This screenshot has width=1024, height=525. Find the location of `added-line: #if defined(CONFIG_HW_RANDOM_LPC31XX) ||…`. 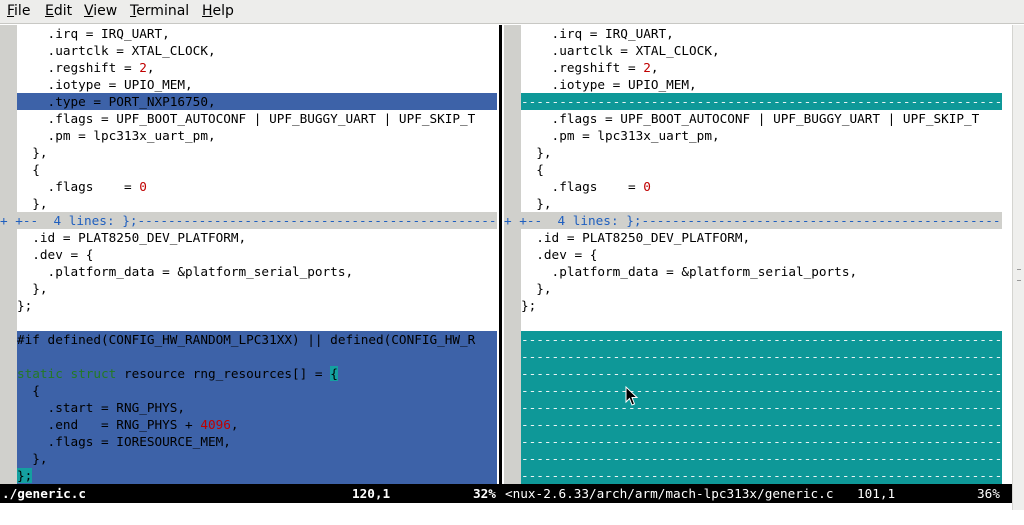

added-line: #if defined(CONFIG_HW_RANDOM_LPC31XX) ||… is located at coordinates (257, 339).